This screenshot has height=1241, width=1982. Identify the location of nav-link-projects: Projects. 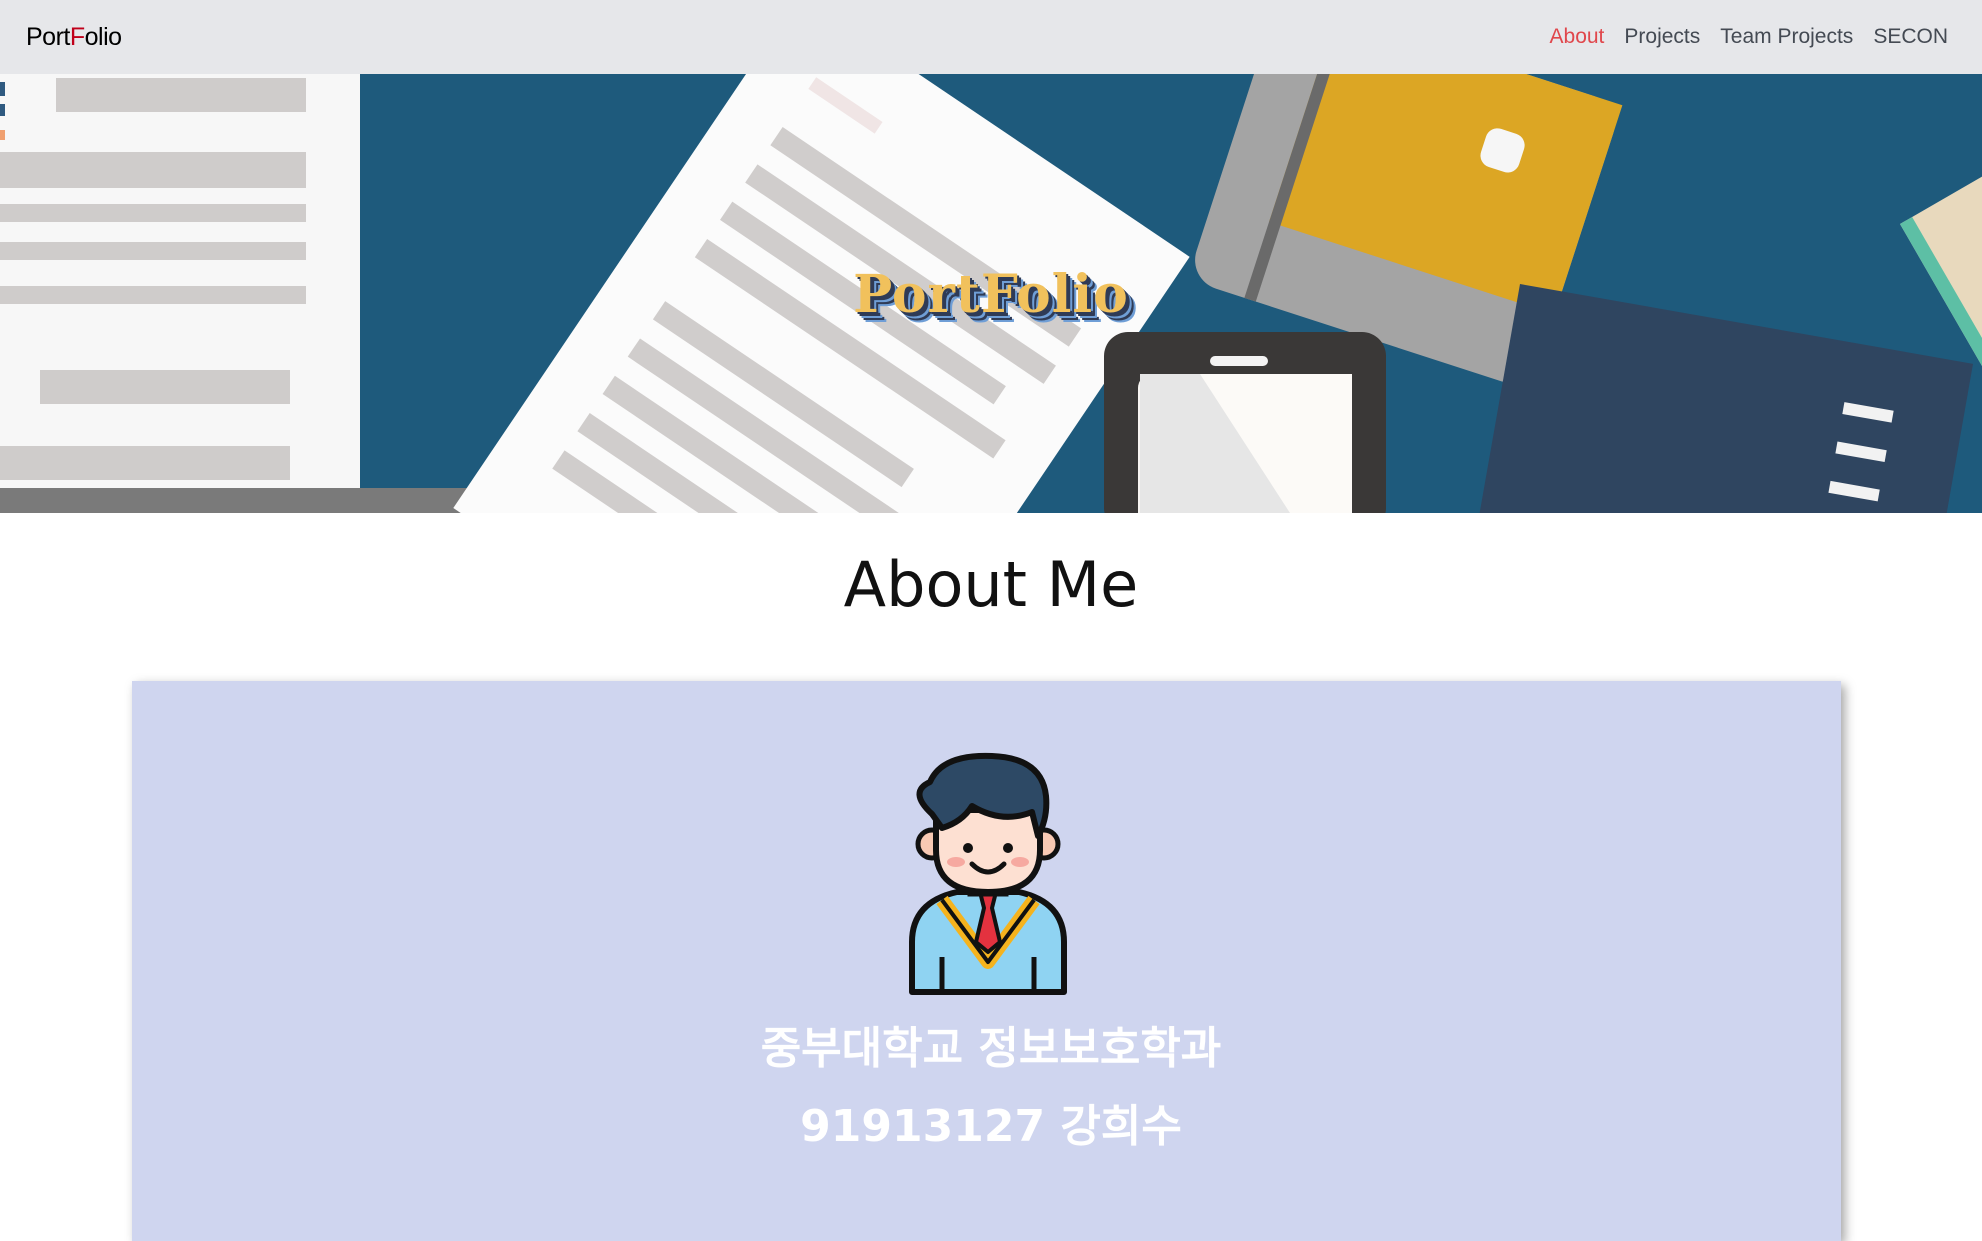
(1662, 37).